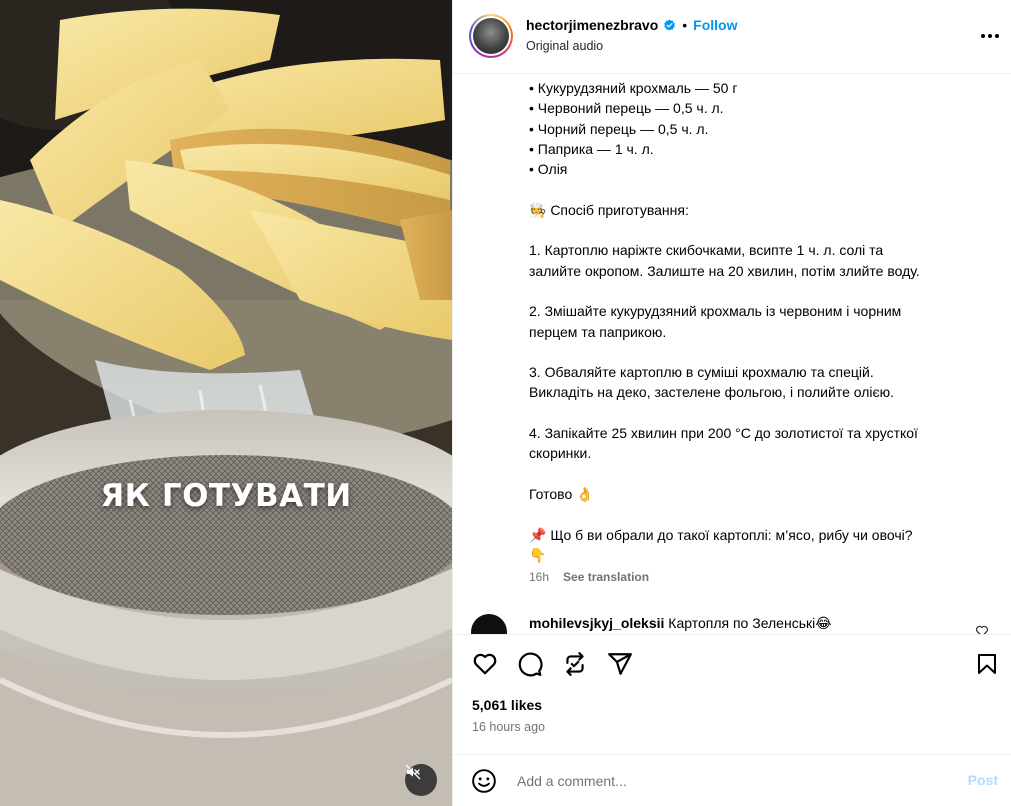 Image resolution: width=1011 pixels, height=806 pixels. I want to click on more-options-button, so click(990, 36).